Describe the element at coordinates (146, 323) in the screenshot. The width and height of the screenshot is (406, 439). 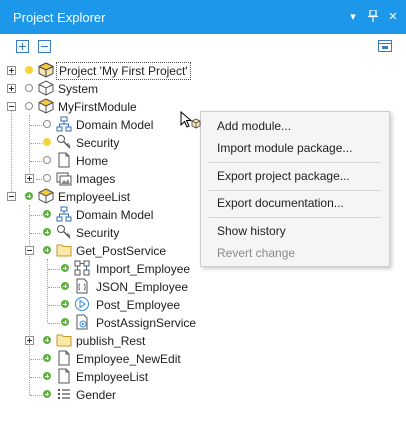
I see `tree-item-label: PostAssignService` at that location.